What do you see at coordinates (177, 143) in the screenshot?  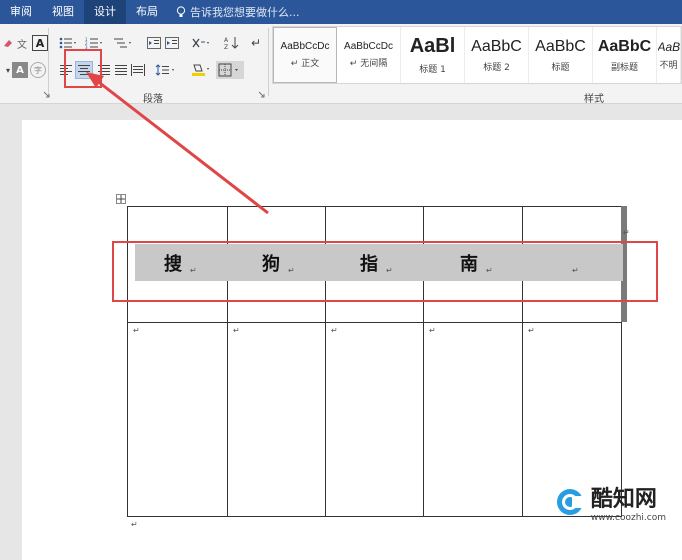 I see `annotation-arrow-icon` at bounding box center [177, 143].